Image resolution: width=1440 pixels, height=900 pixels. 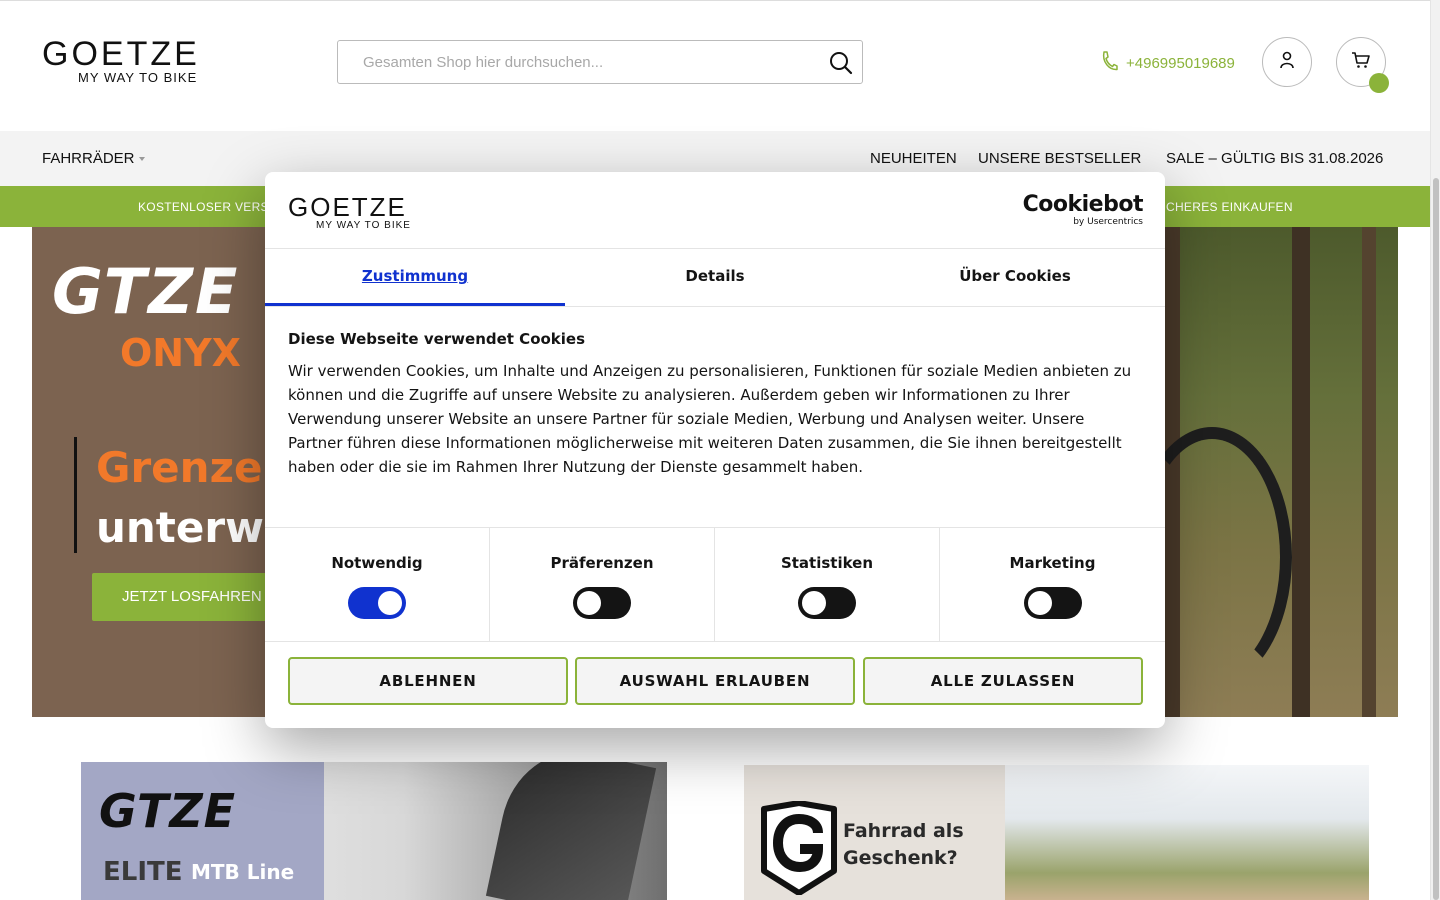 I want to click on dialog-tabs: Zustimmung Details Über Cookies, so click(x=715, y=278).